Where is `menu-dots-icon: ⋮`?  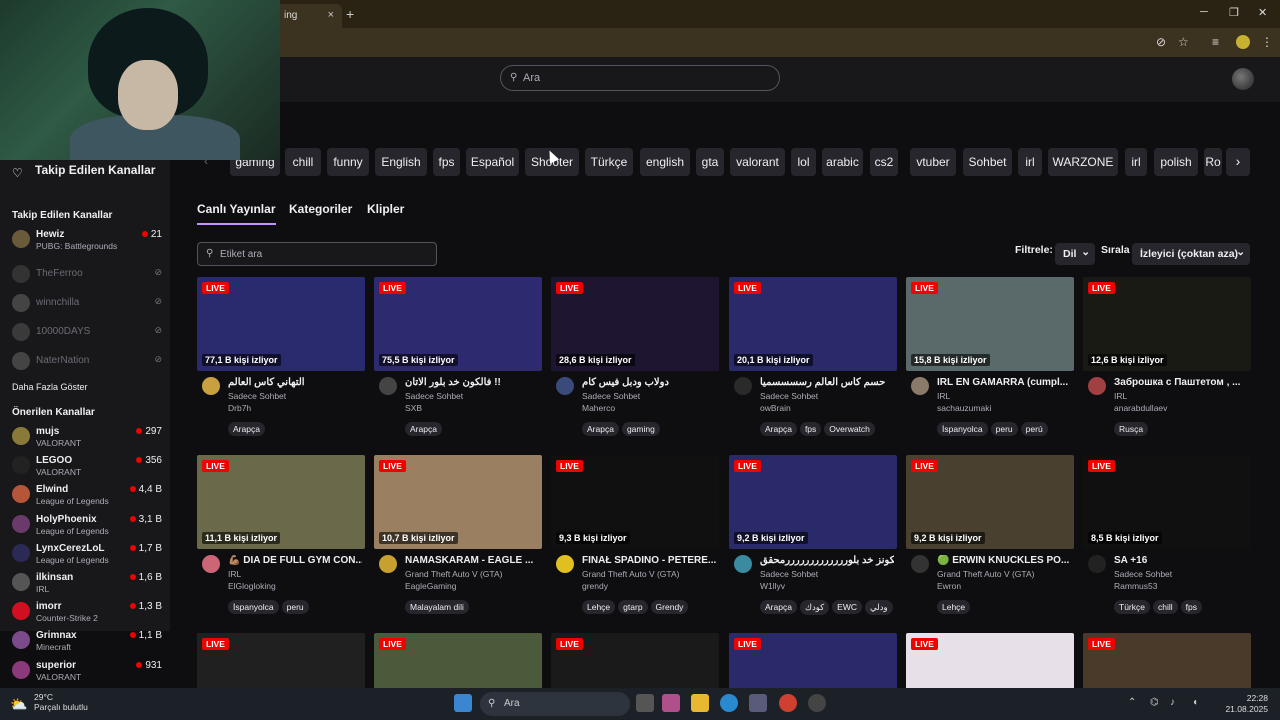 menu-dots-icon: ⋮ is located at coordinates (1267, 42).